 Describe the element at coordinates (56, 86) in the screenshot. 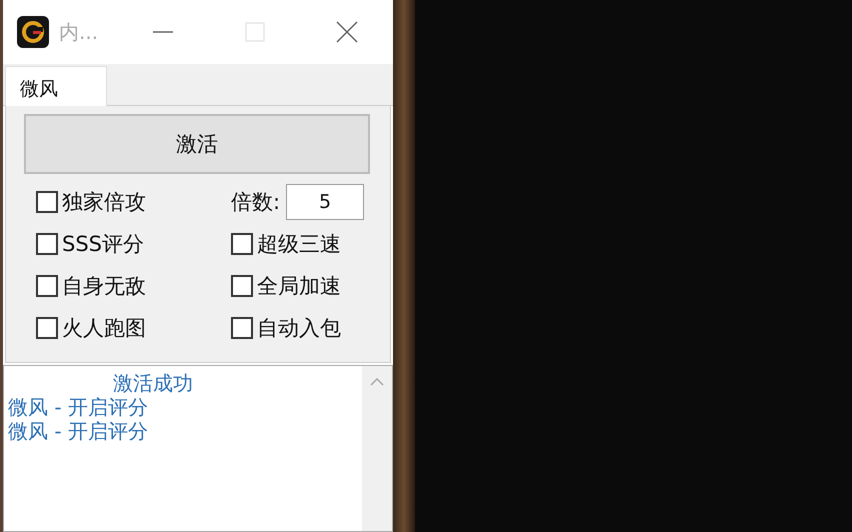

I see `tab: 微风` at that location.